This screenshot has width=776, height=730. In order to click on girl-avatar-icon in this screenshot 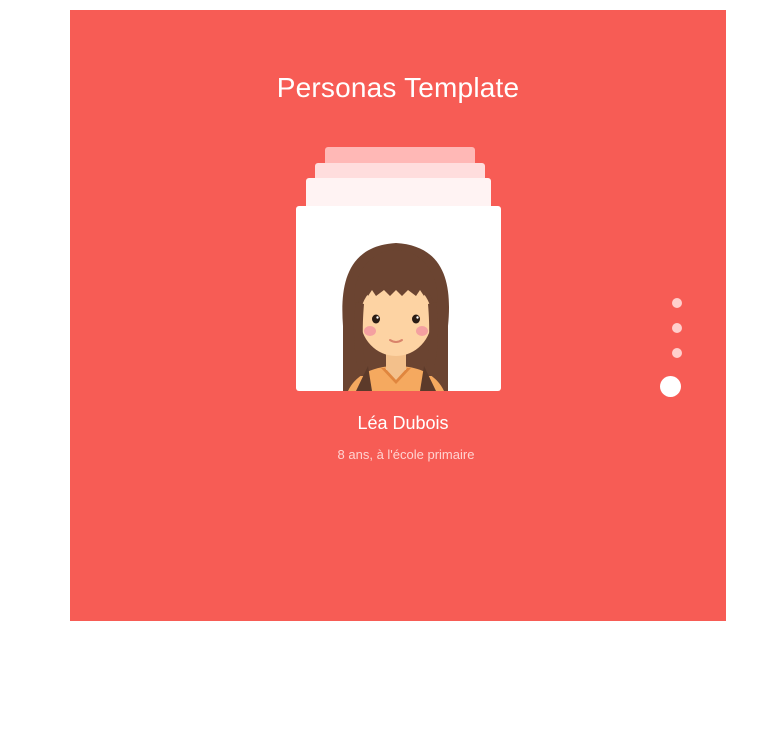, I will do `click(396, 317)`.